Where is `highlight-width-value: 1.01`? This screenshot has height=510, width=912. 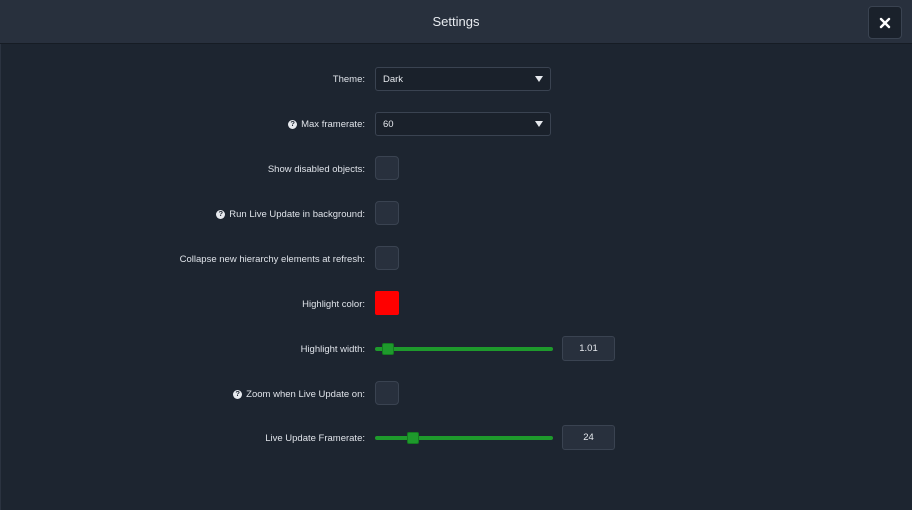
highlight-width-value: 1.01 is located at coordinates (588, 348).